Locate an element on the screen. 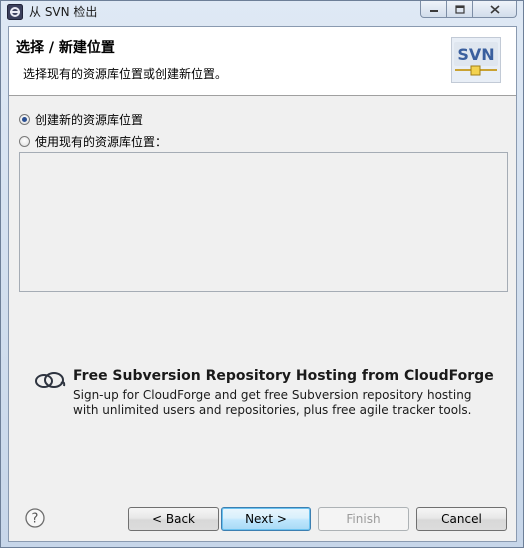 The width and height of the screenshot is (524, 548). finish-button: Finish is located at coordinates (363, 519).